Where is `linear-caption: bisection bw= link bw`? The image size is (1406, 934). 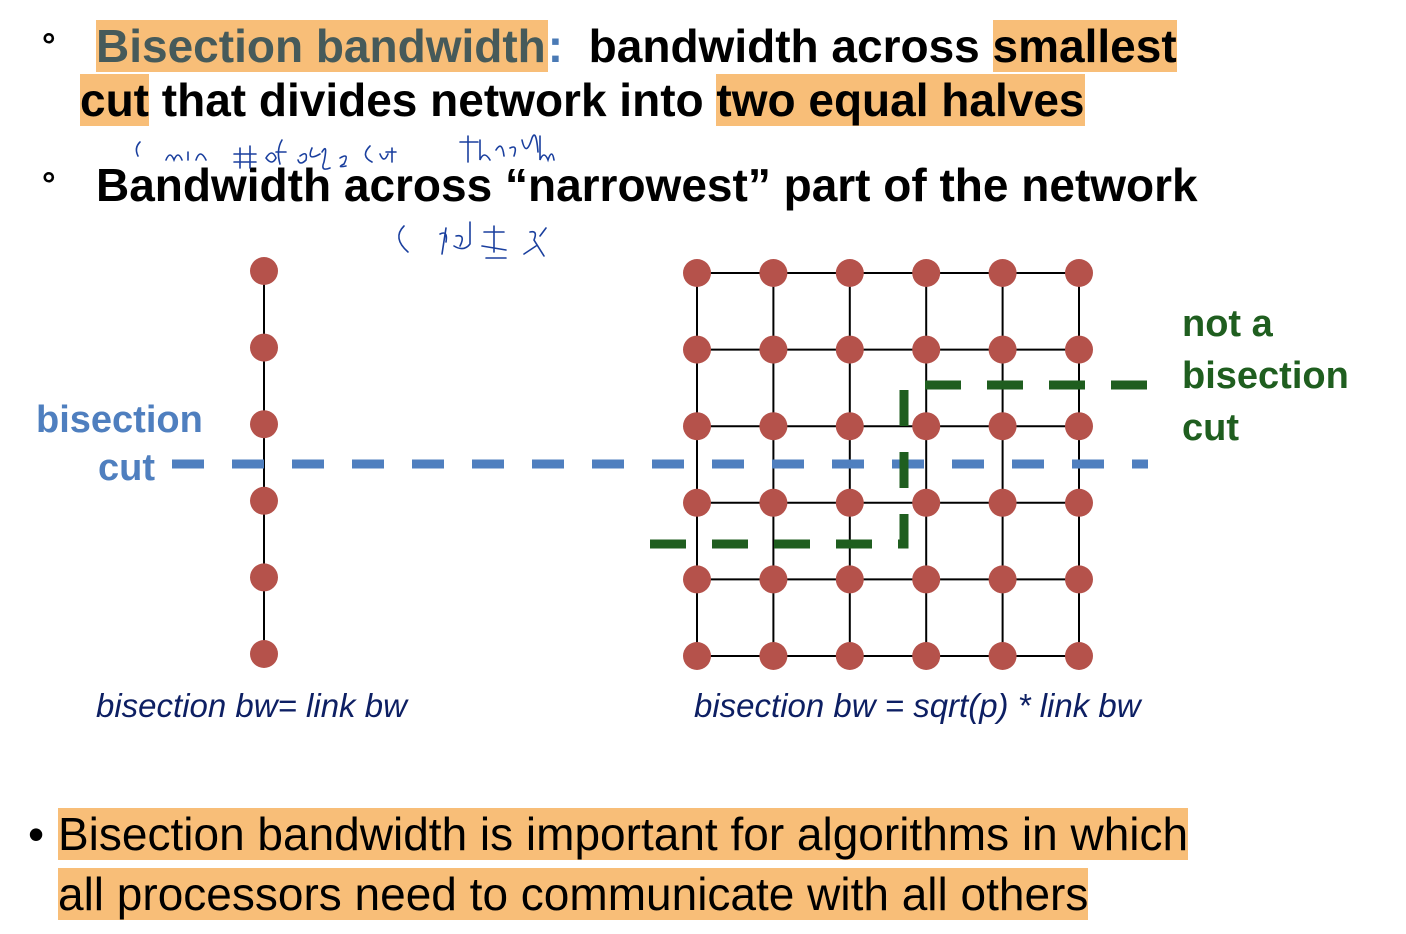 linear-caption: bisection bw= link bw is located at coordinates (251, 705).